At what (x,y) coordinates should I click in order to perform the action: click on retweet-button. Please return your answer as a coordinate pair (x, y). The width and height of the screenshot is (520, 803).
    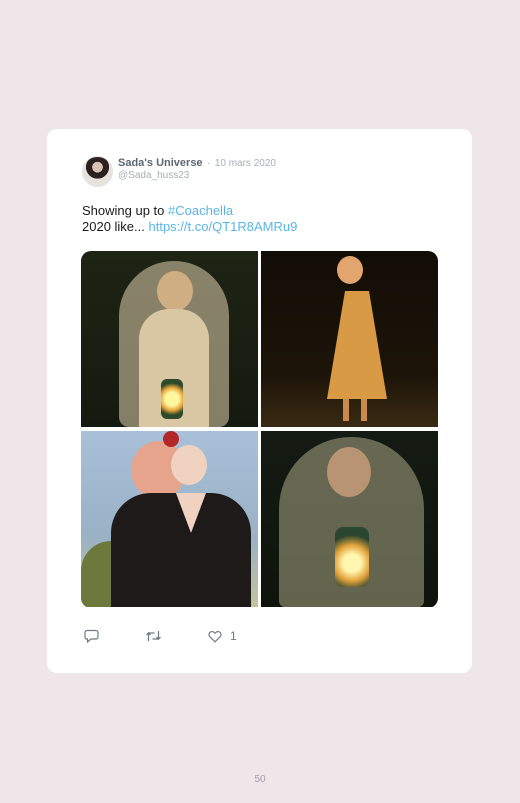
    Looking at the image, I should click on (153, 636).